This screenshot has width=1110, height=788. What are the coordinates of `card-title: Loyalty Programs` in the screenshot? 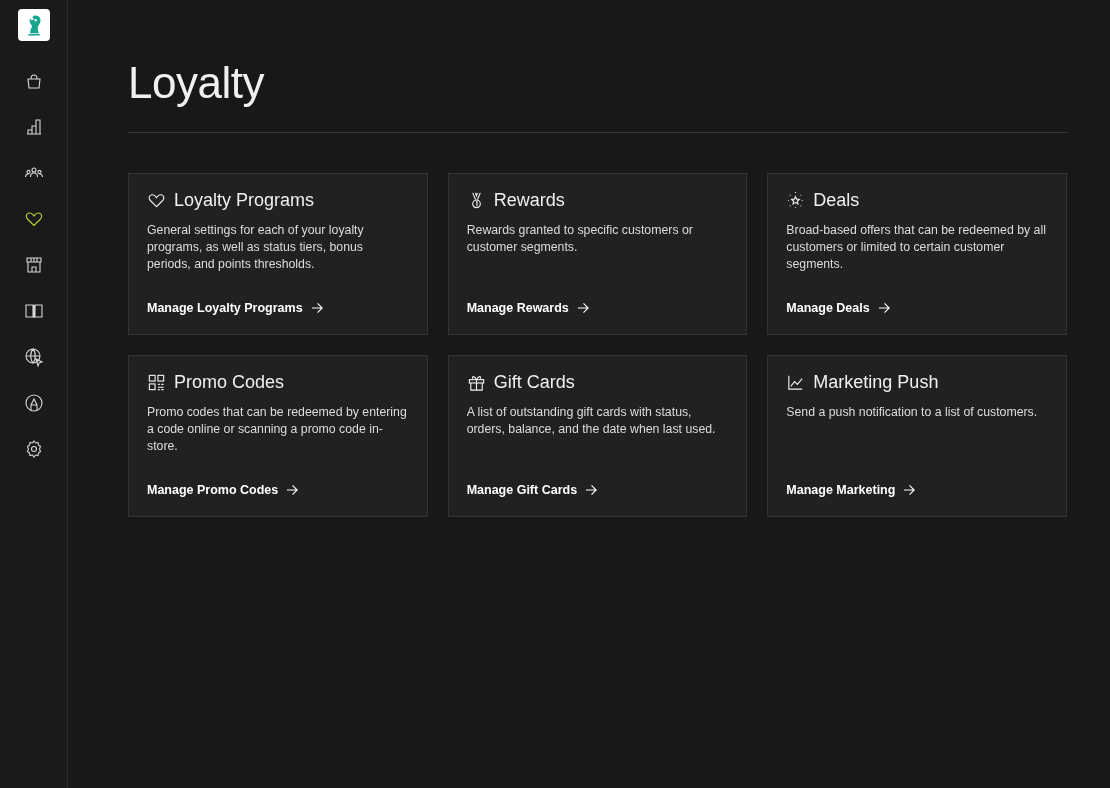 It's located at (244, 200).